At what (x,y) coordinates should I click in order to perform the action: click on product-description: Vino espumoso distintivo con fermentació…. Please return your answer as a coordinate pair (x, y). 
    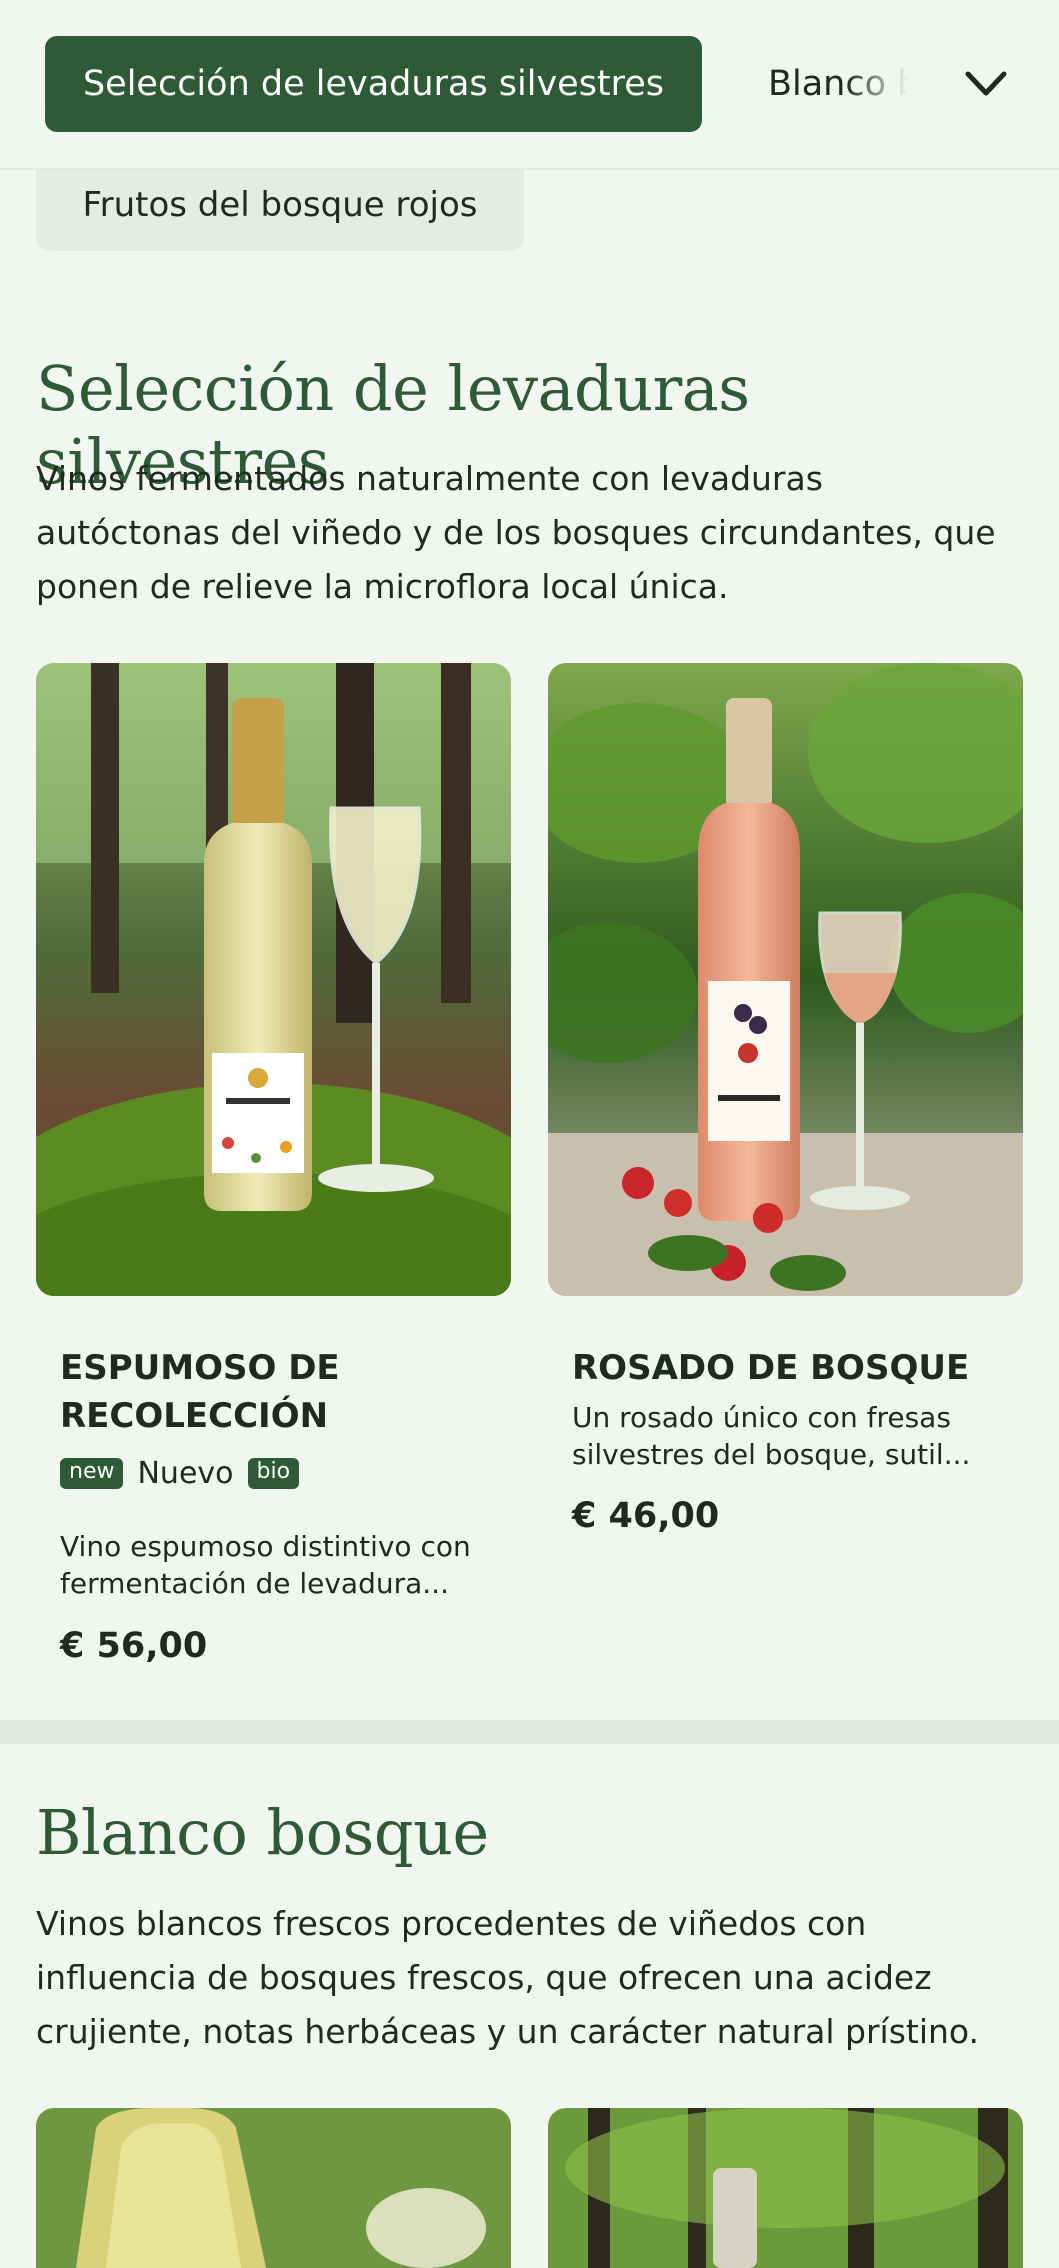
    Looking at the image, I should click on (265, 1565).